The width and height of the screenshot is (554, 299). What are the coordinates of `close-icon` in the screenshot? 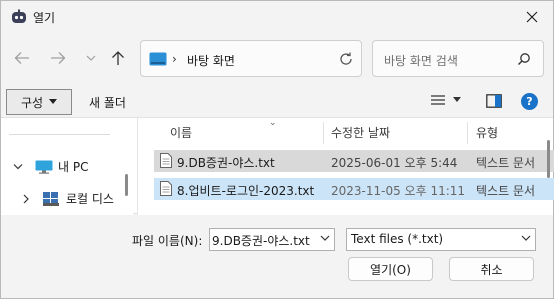 It's located at (532, 17).